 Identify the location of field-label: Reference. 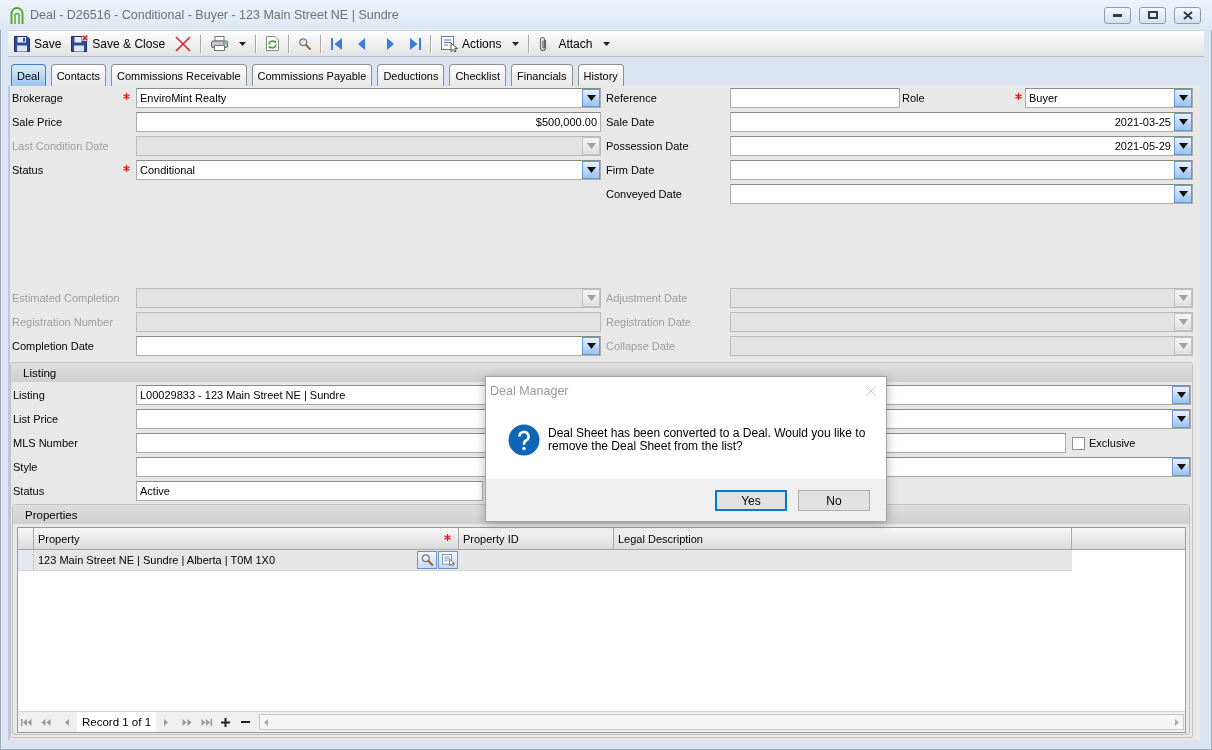
(631, 98).